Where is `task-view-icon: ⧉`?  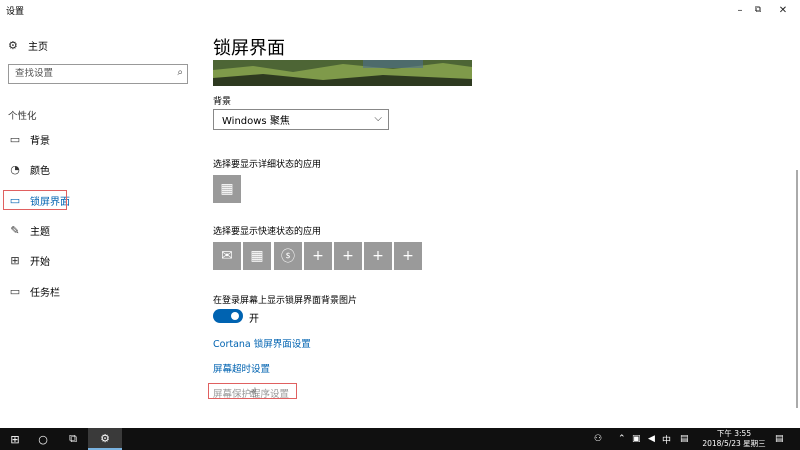 task-view-icon: ⧉ is located at coordinates (73, 438).